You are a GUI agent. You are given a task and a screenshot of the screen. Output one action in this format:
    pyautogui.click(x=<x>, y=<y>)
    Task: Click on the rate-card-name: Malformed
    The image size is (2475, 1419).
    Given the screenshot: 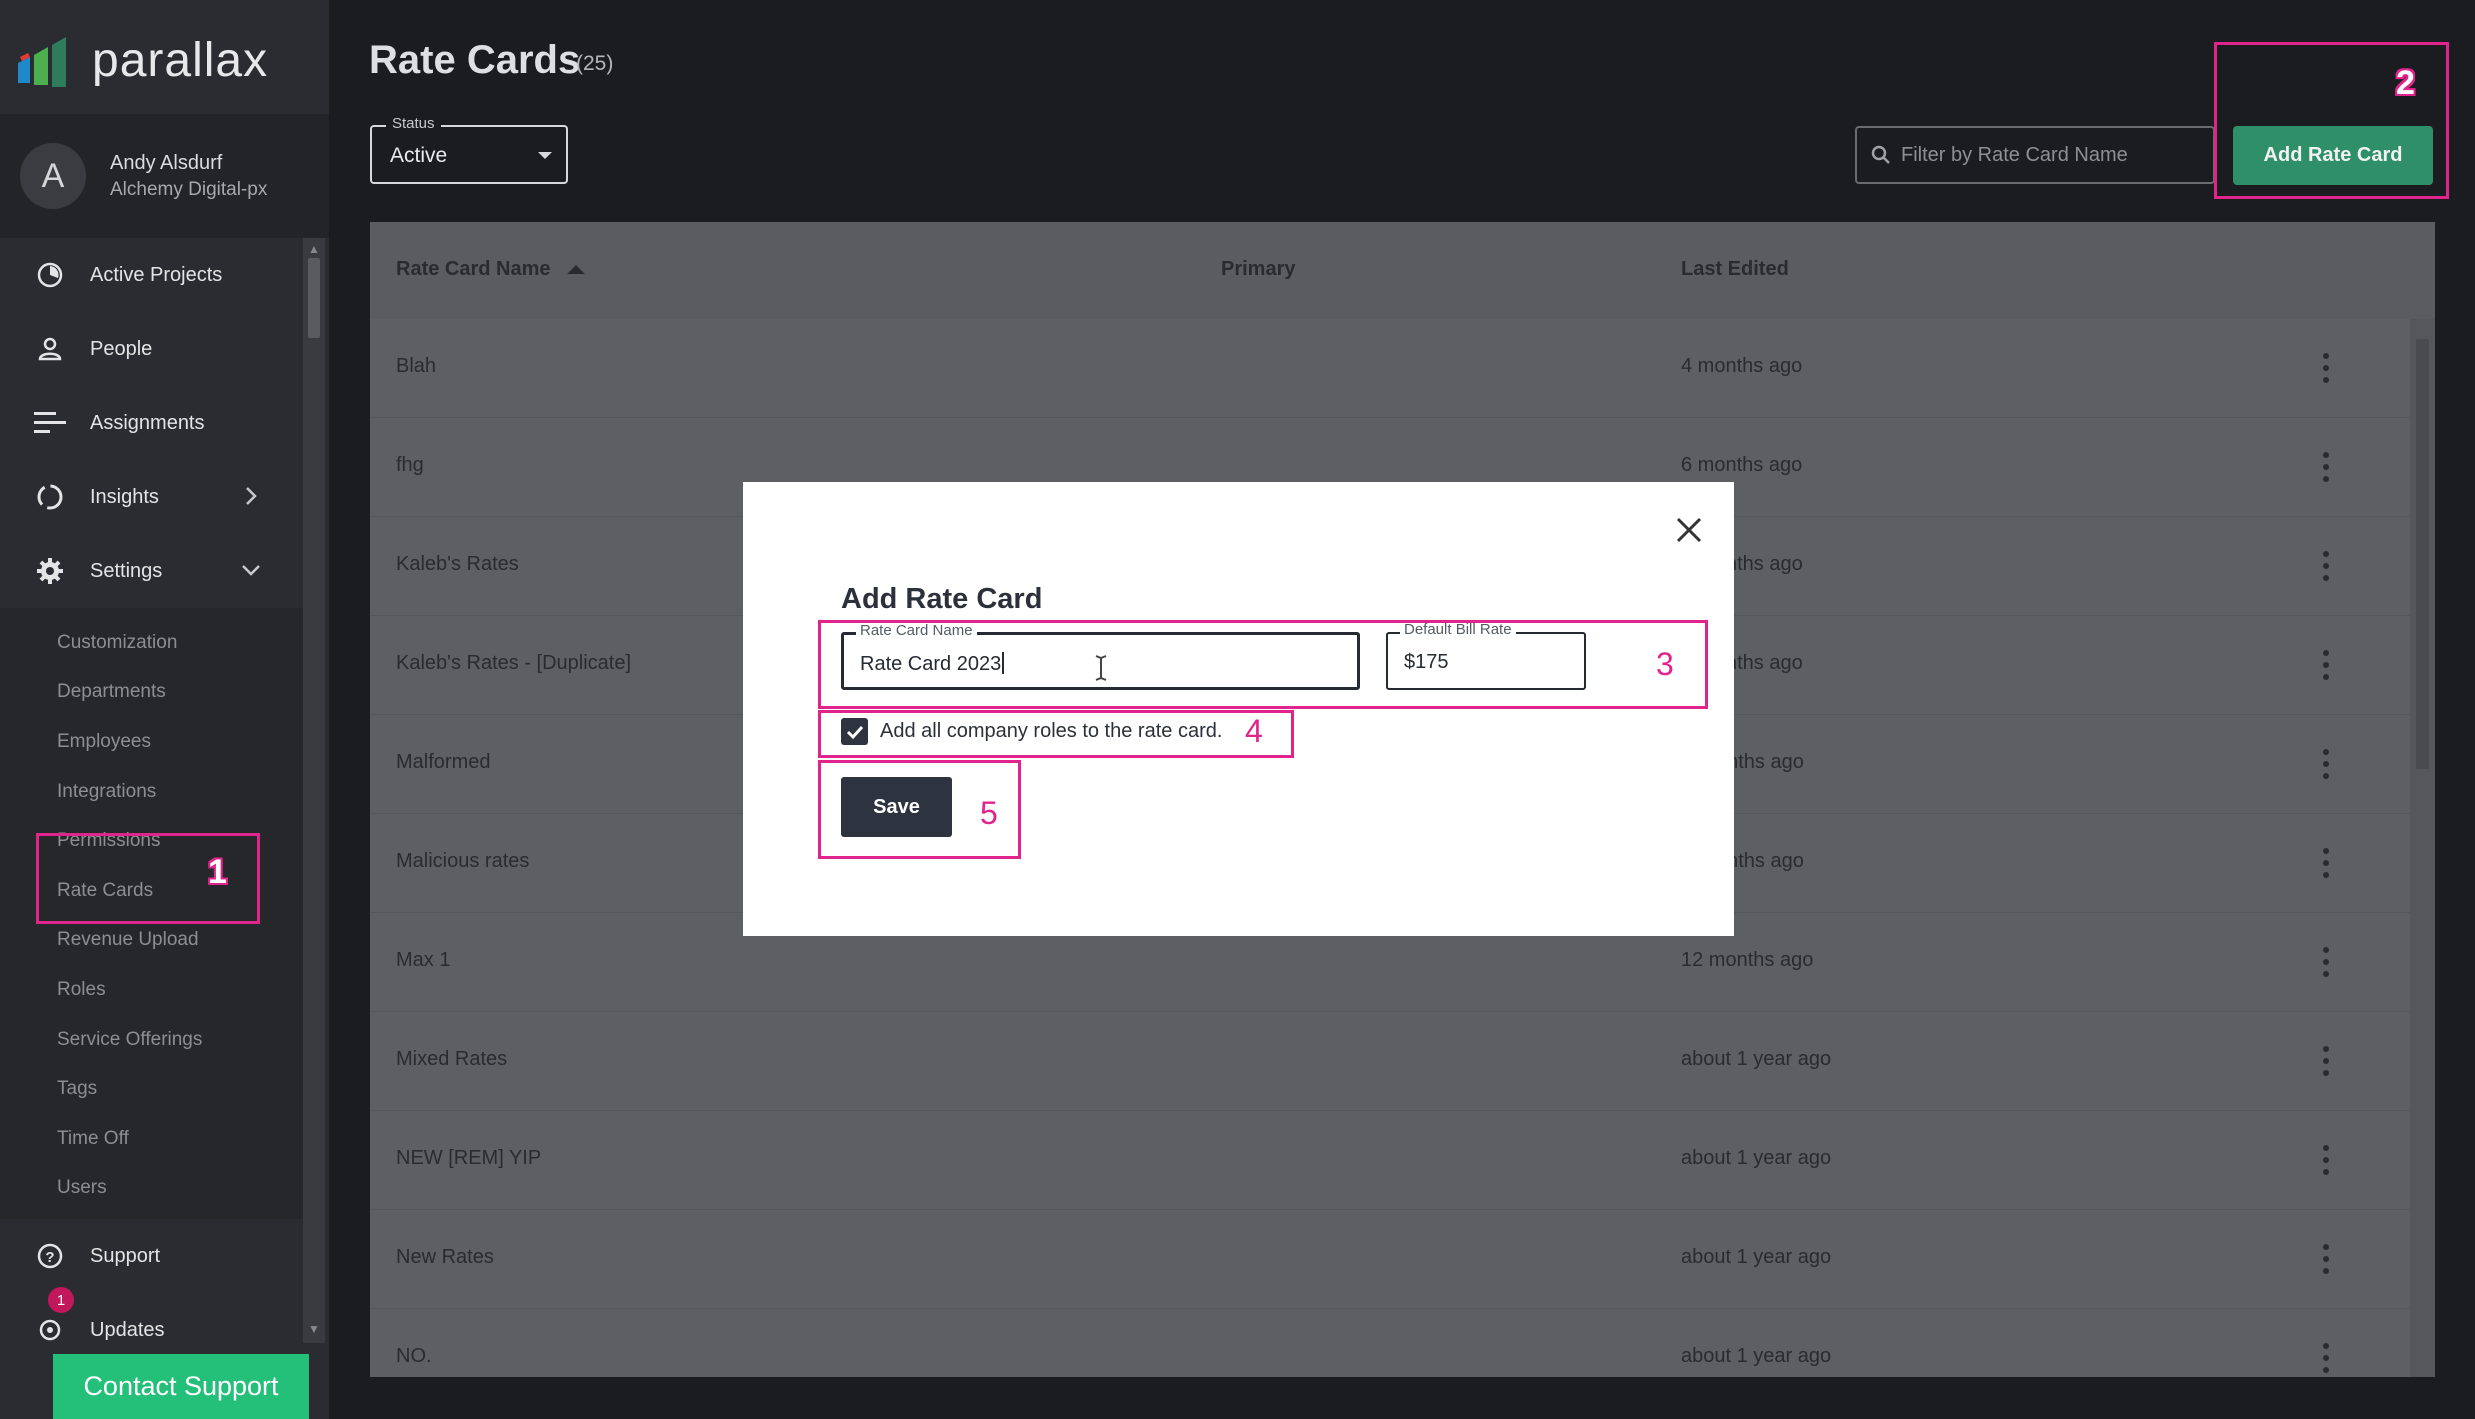 What is the action you would take?
    pyautogui.click(x=443, y=762)
    